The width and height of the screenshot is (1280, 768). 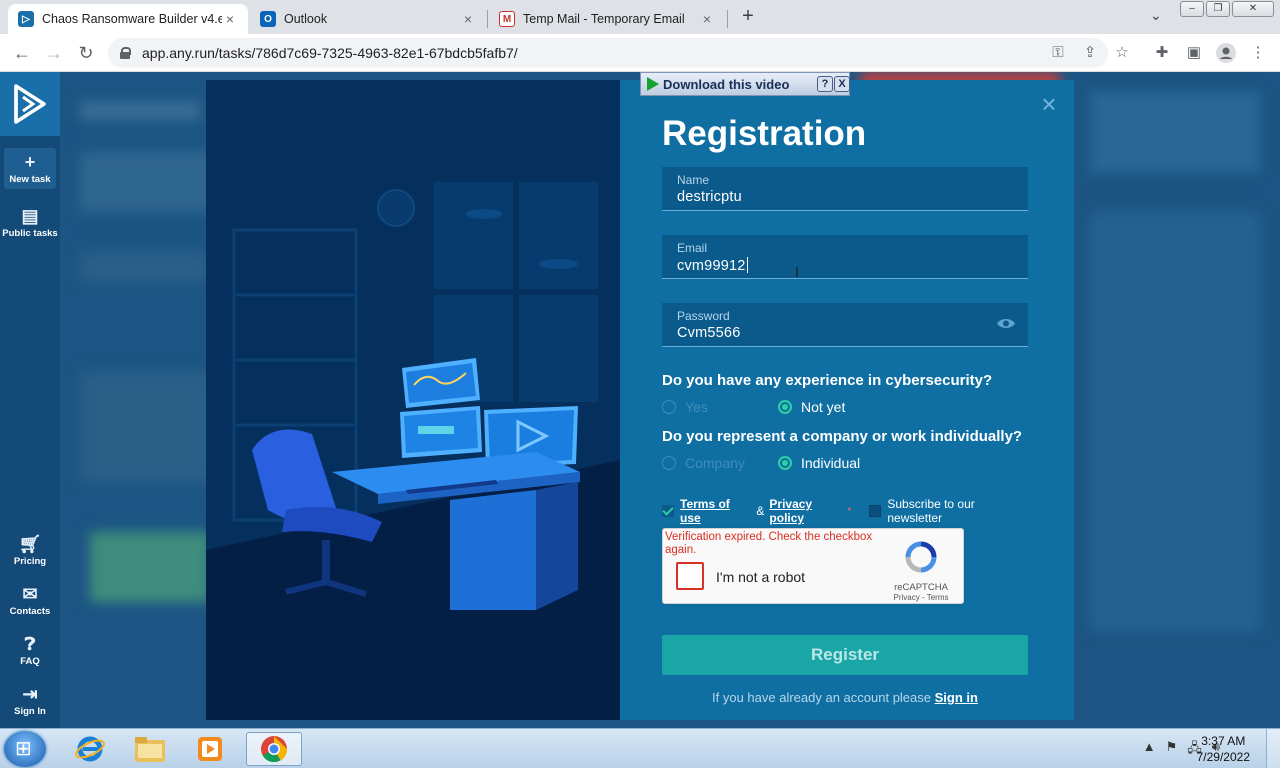 I want to click on key-icon: ⚿, so click(x=1058, y=53).